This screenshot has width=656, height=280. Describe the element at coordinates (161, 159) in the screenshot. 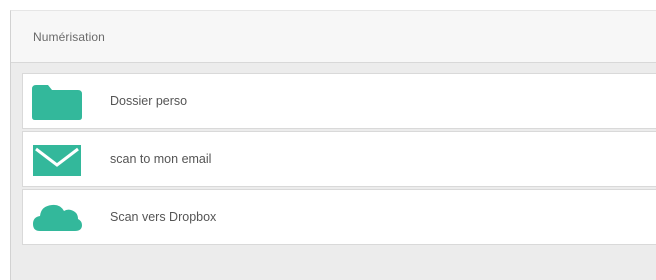

I see `list-item-label: scan to mon email` at that location.